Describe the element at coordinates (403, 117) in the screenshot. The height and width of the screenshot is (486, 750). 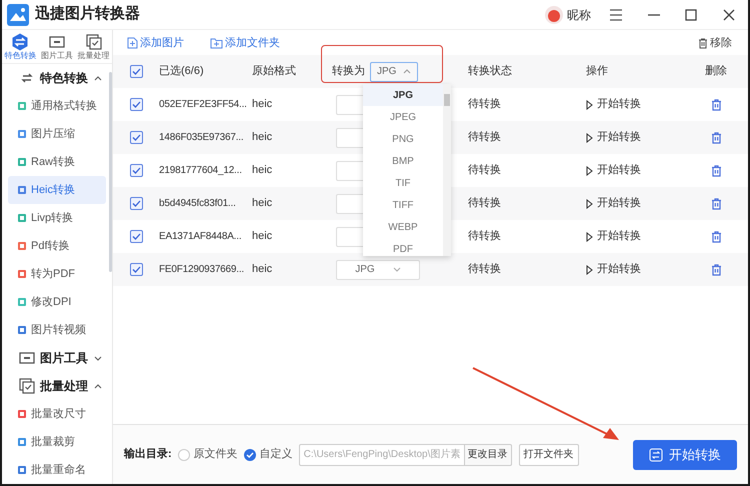
I see `dropdown-option: JPEG` at that location.